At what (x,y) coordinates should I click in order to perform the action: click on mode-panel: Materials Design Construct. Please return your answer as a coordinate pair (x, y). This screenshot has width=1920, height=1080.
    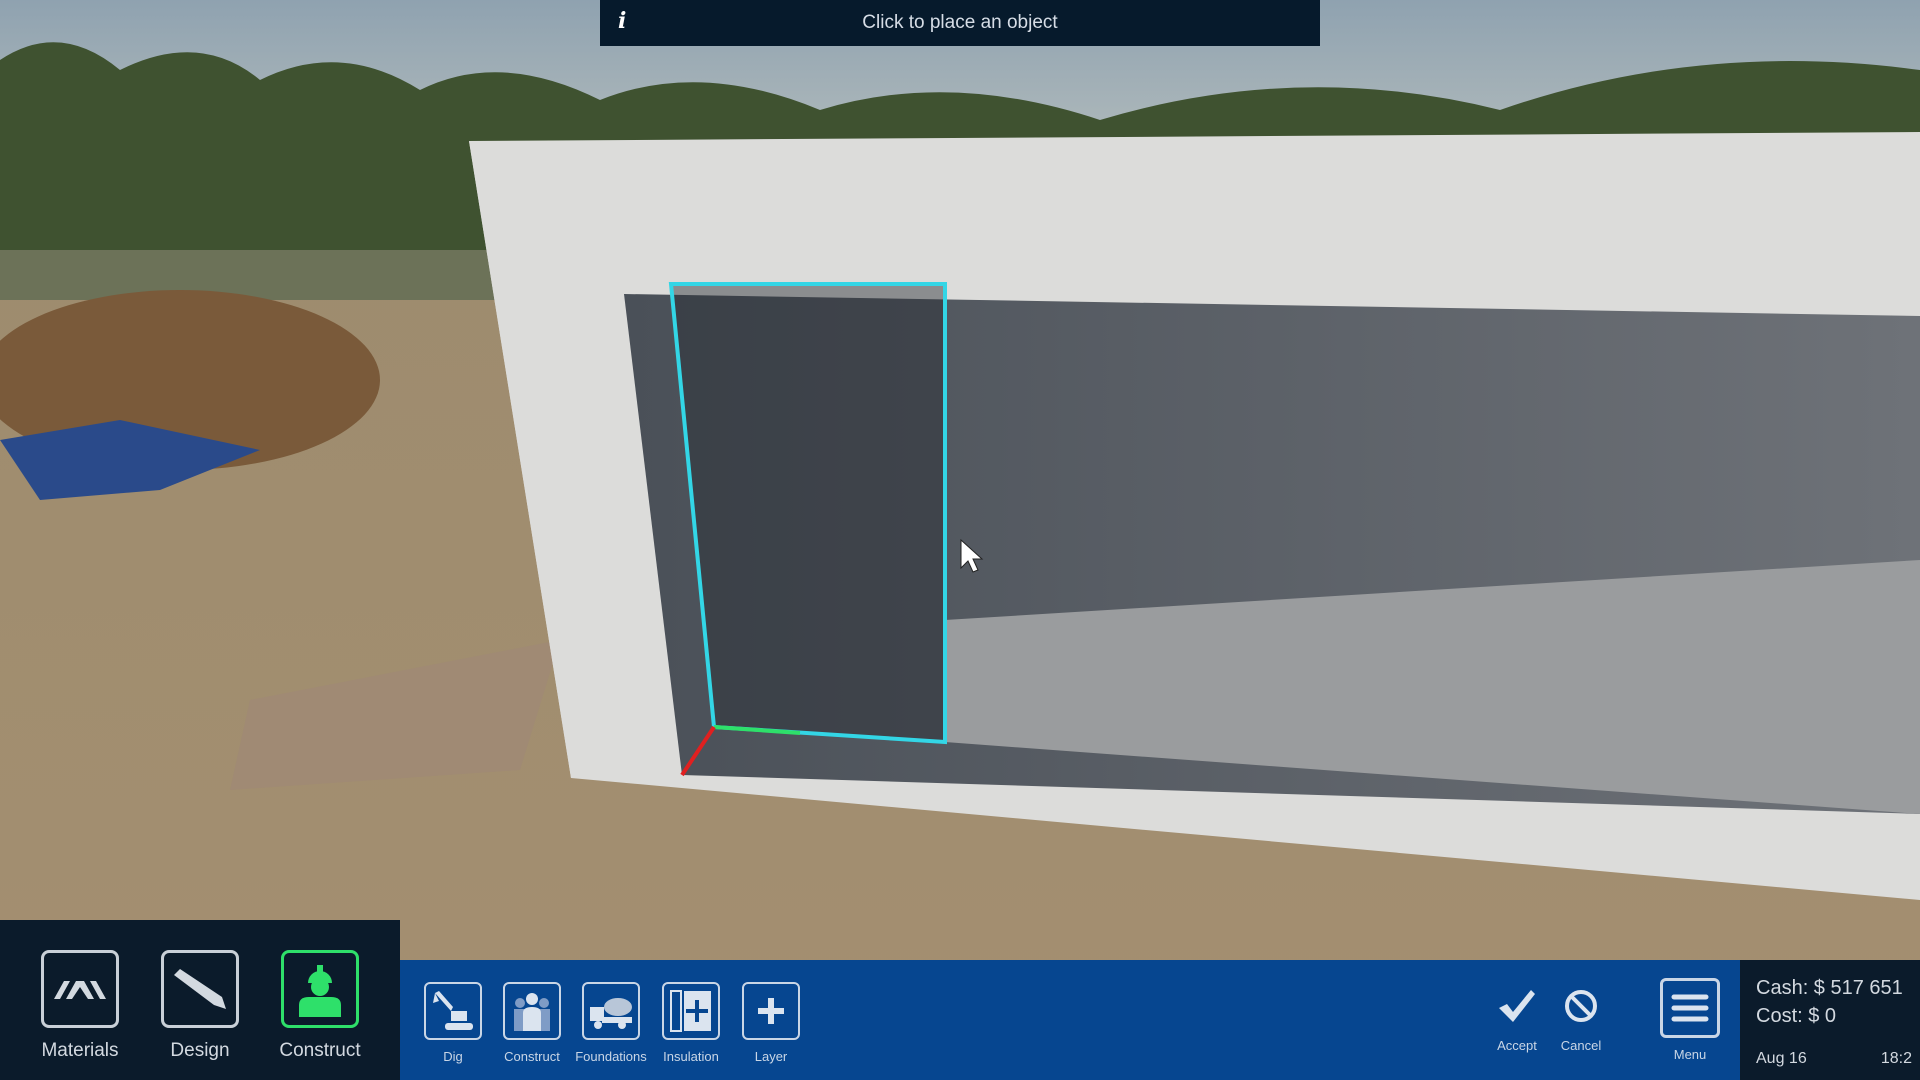
    Looking at the image, I should click on (200, 1000).